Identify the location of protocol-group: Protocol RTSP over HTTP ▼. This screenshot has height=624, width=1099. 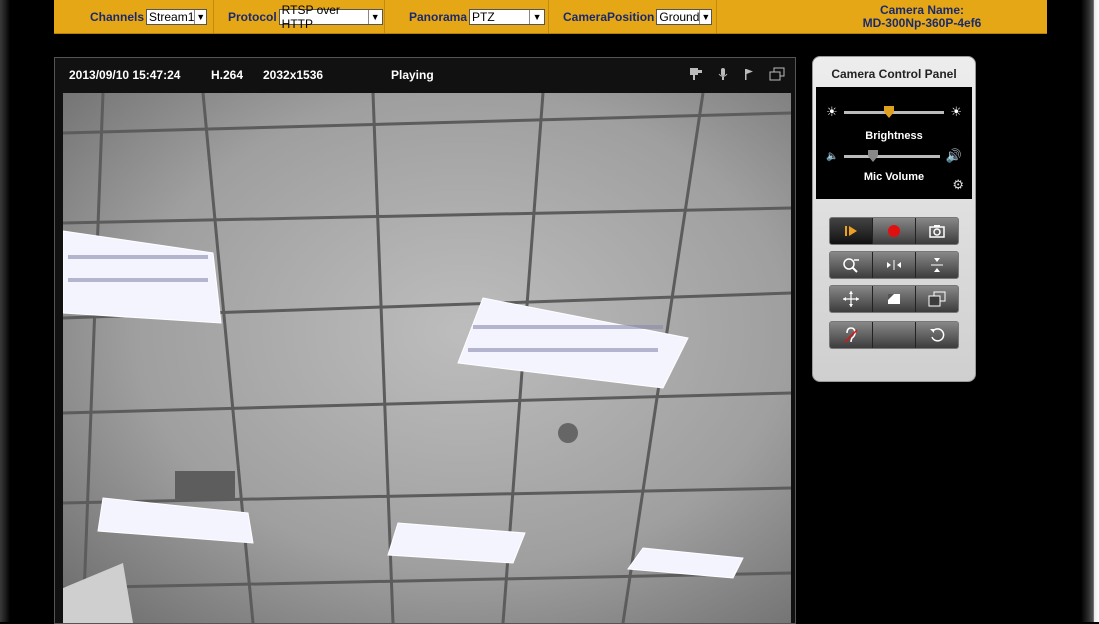
(299, 16).